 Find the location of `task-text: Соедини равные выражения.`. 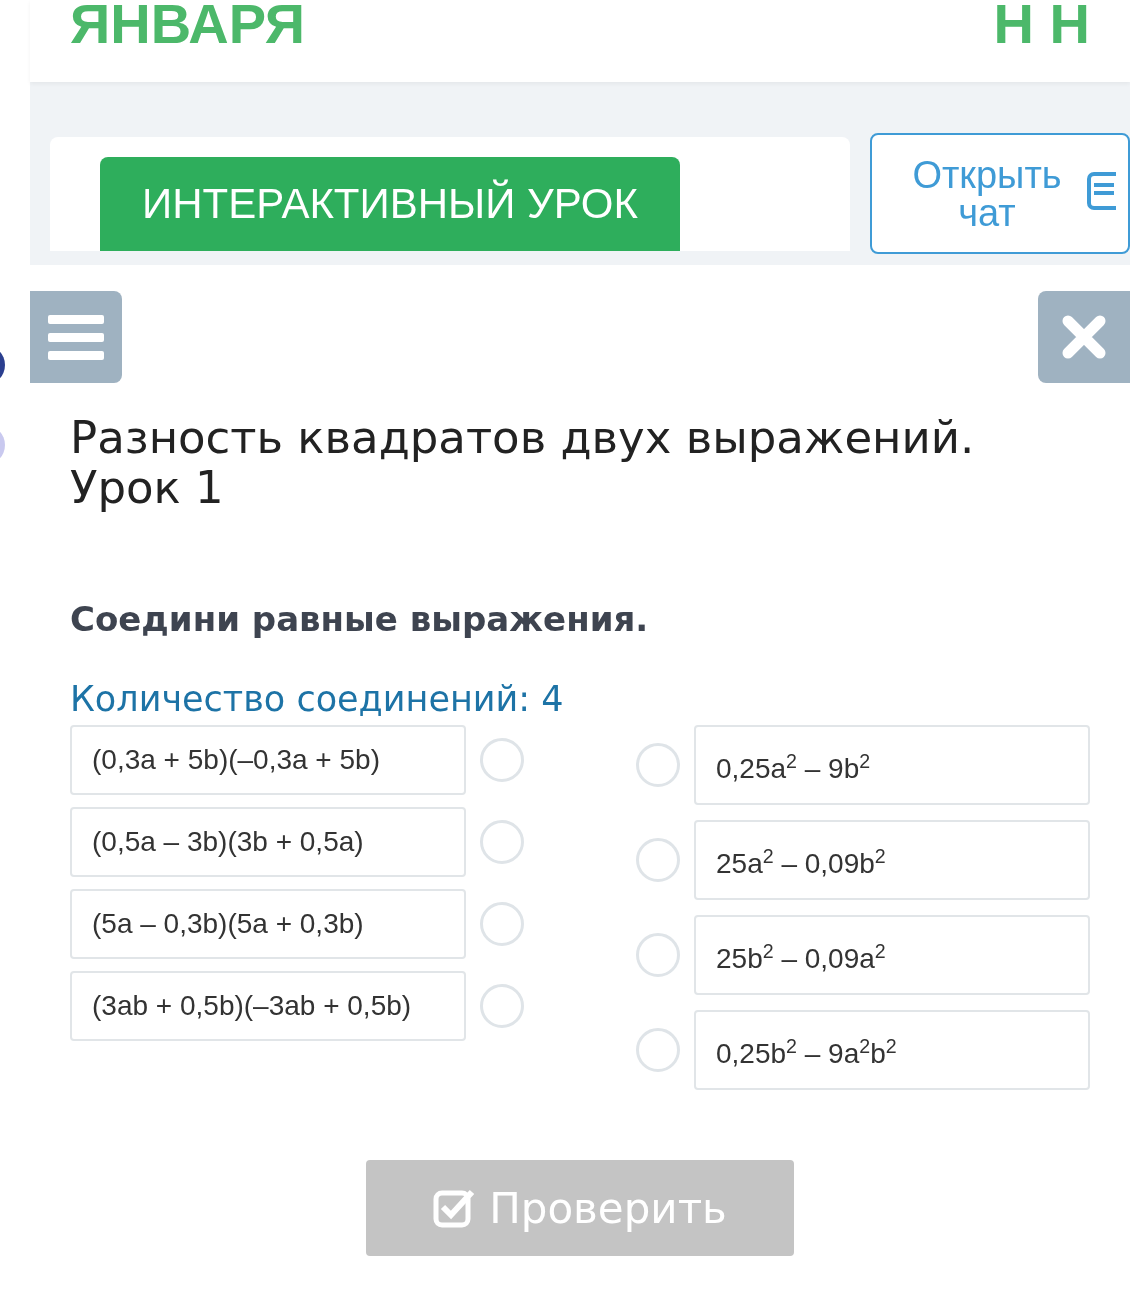

task-text: Соедини равные выражения. is located at coordinates (360, 619).